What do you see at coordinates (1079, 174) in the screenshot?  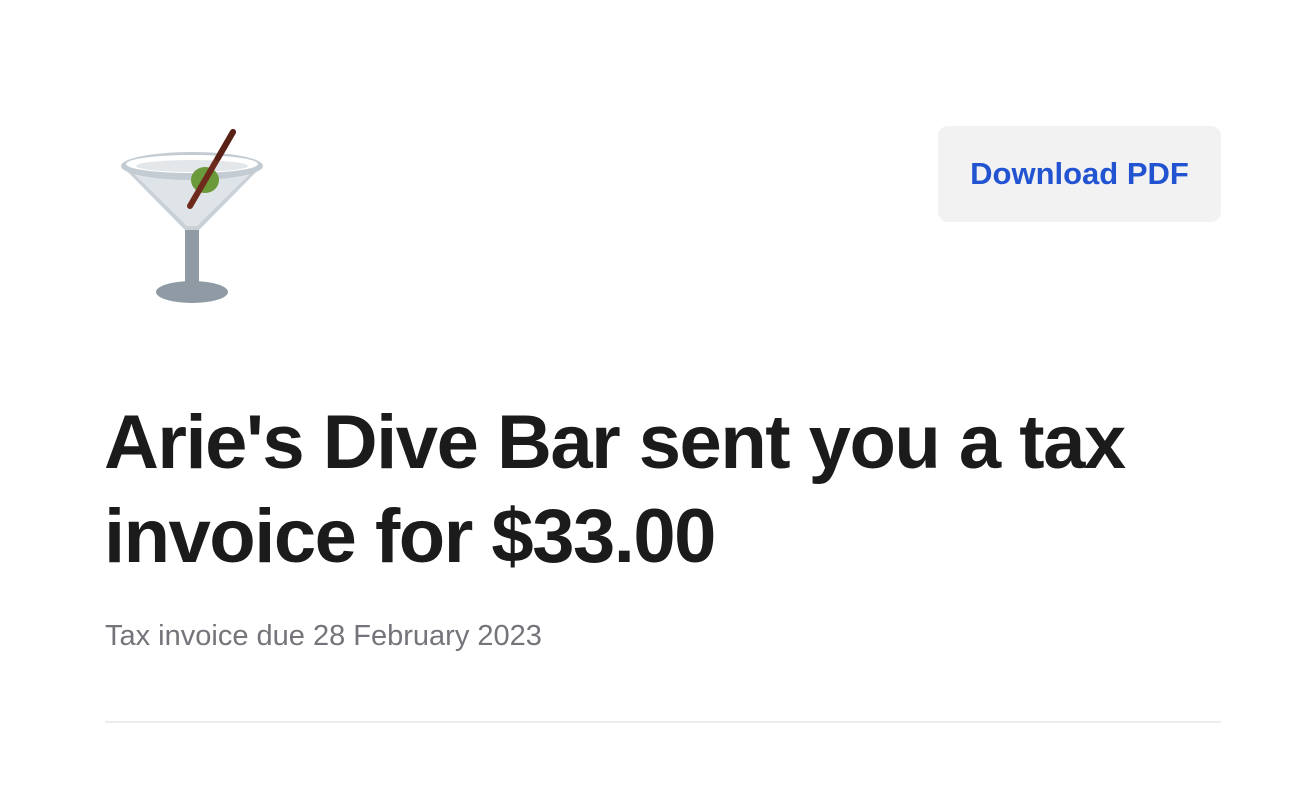 I see `download-pdf-button: Download PDF` at bounding box center [1079, 174].